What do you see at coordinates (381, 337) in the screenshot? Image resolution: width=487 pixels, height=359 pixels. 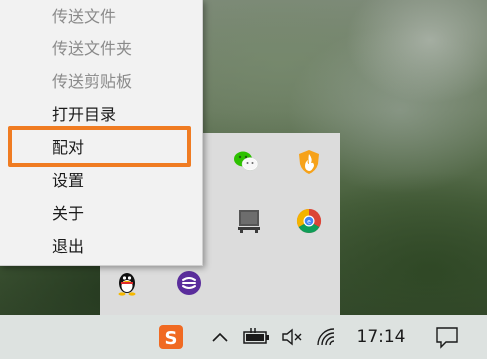 I see `taskbar-clock: 17:14` at bounding box center [381, 337].